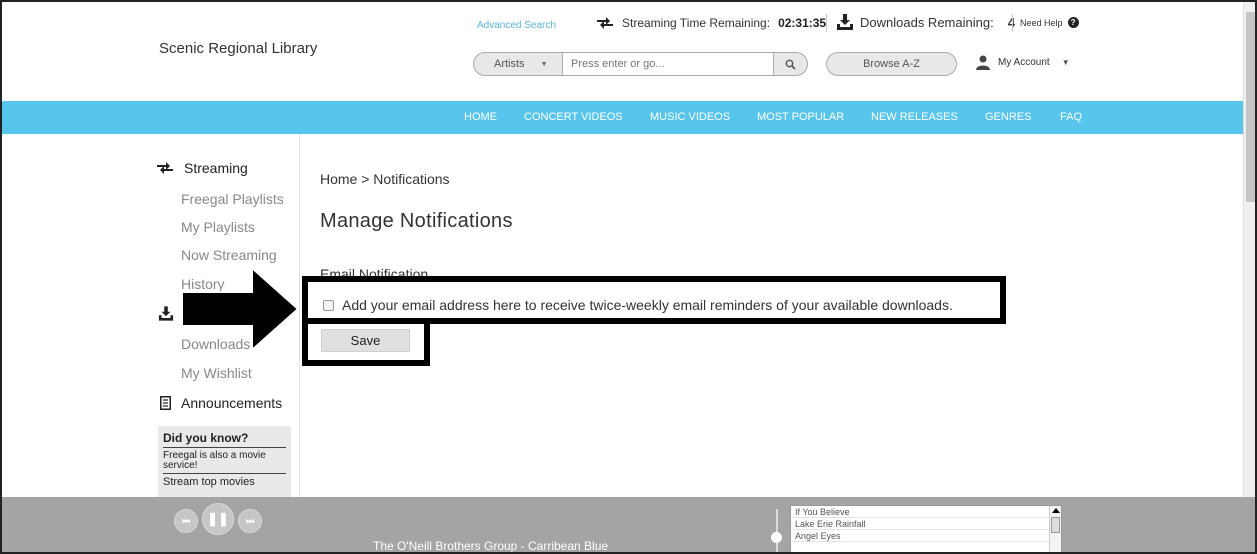  I want to click on need-help-label: Need Help, so click(1041, 22).